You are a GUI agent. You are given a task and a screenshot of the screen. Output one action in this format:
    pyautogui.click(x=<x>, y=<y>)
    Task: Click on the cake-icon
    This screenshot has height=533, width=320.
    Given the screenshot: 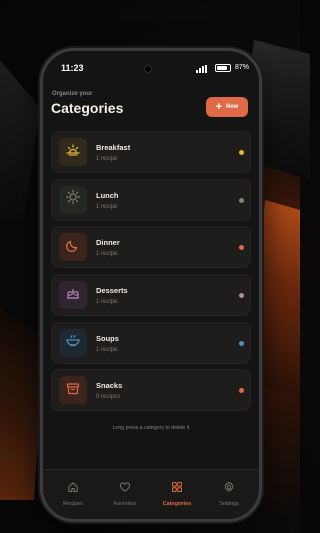 What is the action you would take?
    pyautogui.click(x=73, y=295)
    